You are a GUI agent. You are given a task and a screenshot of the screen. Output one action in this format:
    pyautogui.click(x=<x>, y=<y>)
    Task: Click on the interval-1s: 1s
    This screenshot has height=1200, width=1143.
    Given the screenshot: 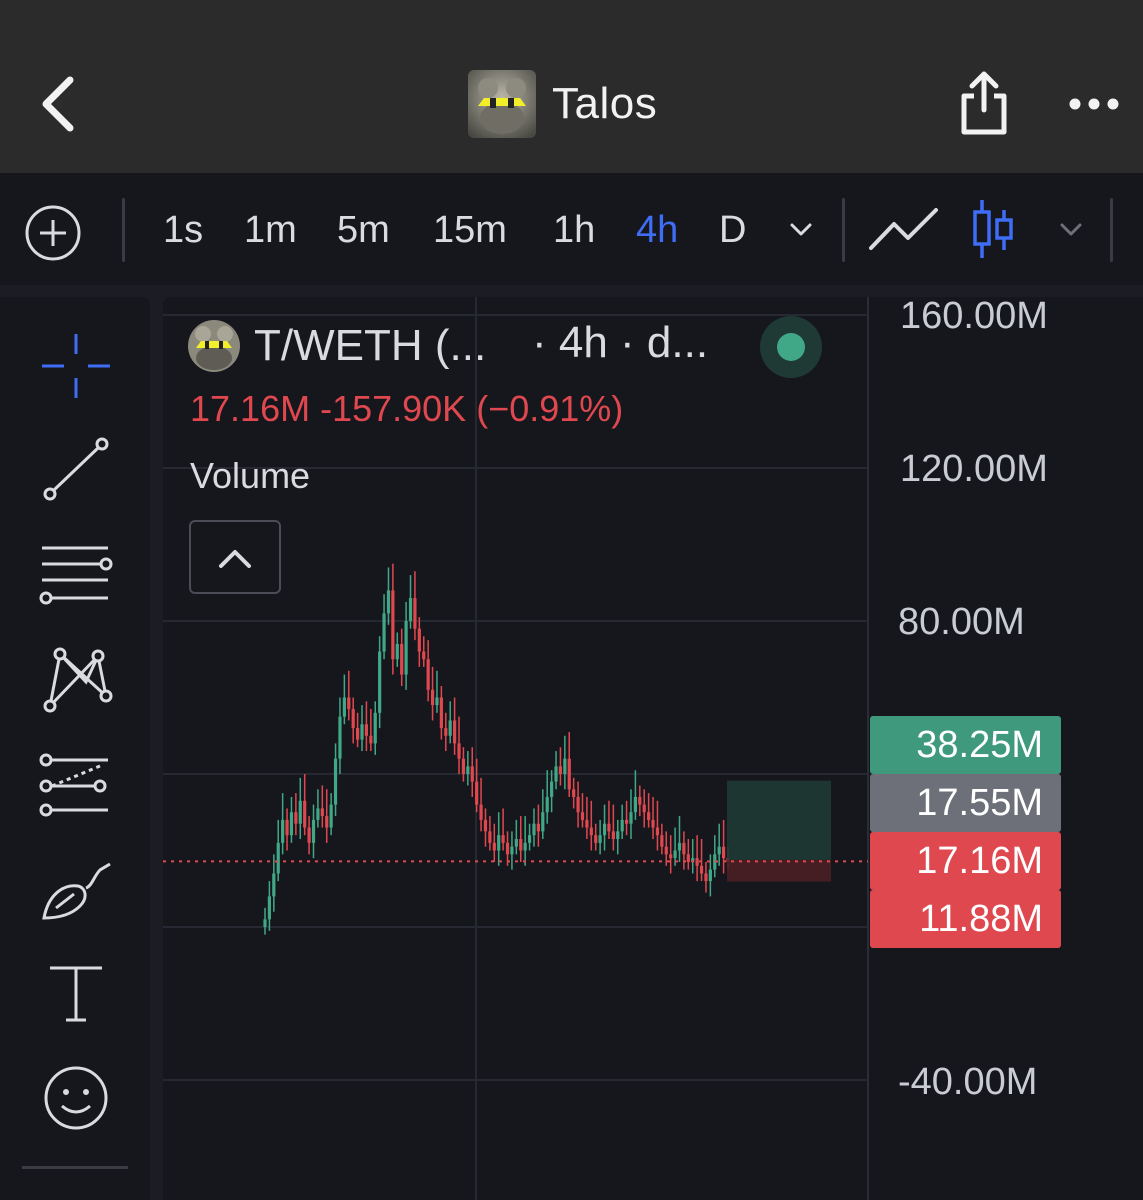 What is the action you would take?
    pyautogui.click(x=183, y=230)
    